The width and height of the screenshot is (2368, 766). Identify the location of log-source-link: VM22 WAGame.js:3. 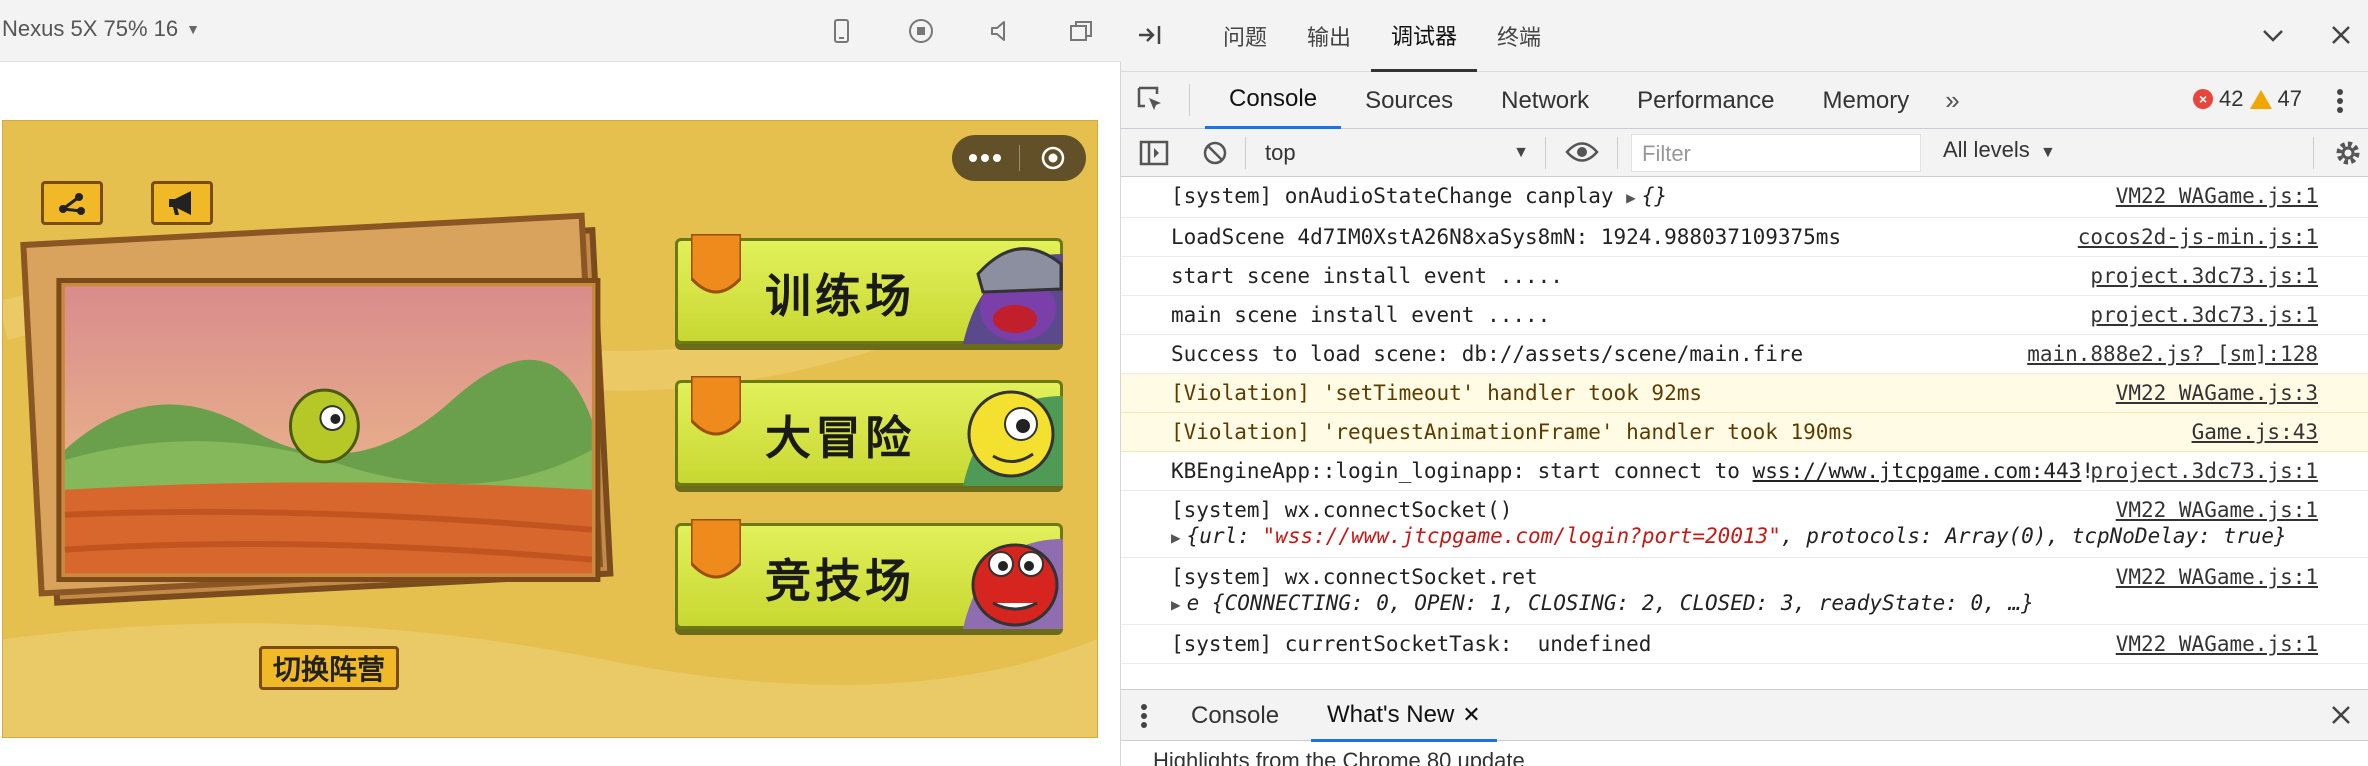
(2217, 393).